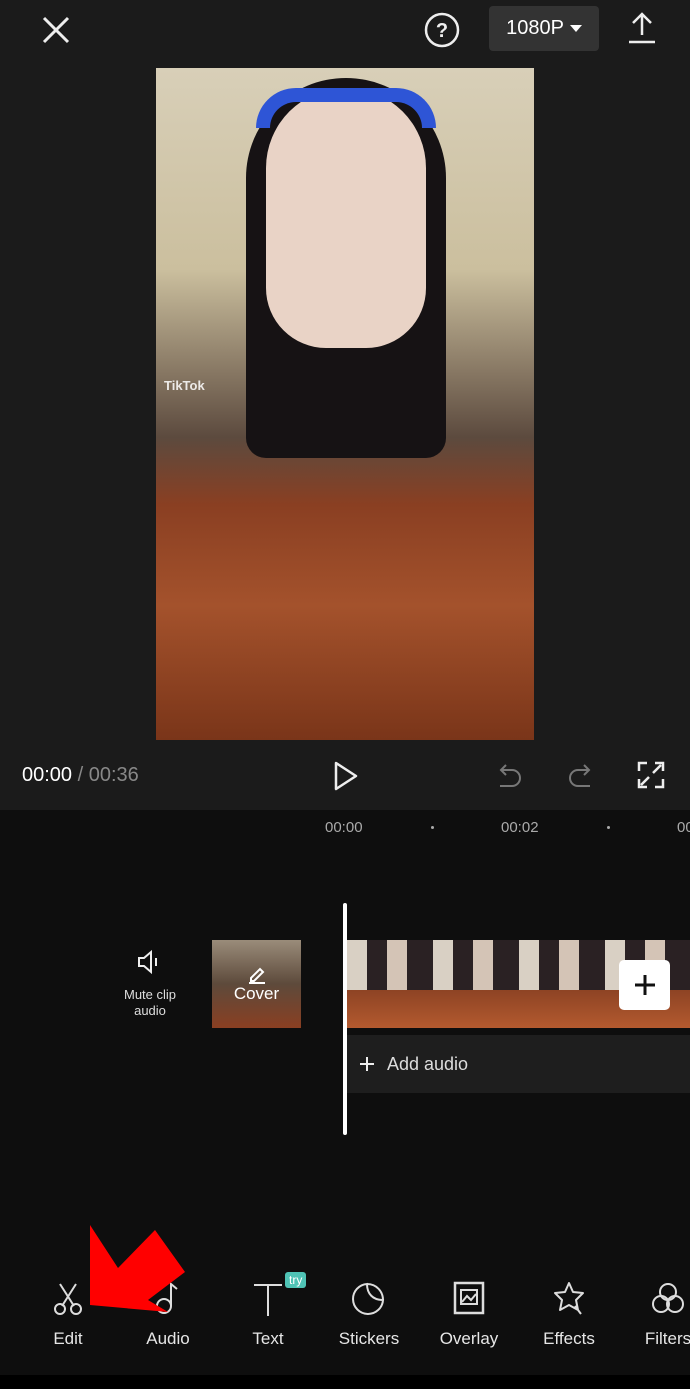 The width and height of the screenshot is (690, 1389). I want to click on playhead, so click(345, 1019).